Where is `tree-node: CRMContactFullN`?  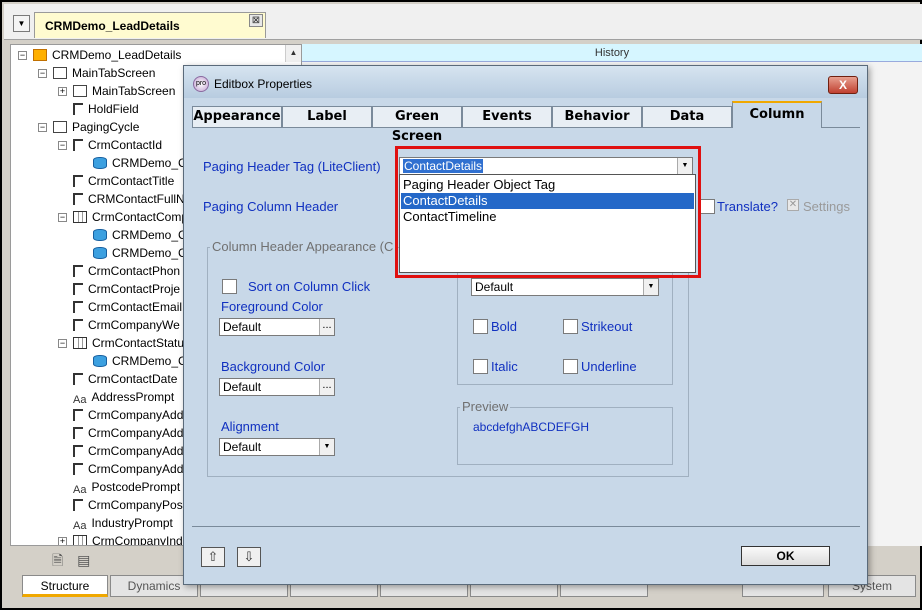
tree-node: CRMContactFullN is located at coordinates (129, 199).